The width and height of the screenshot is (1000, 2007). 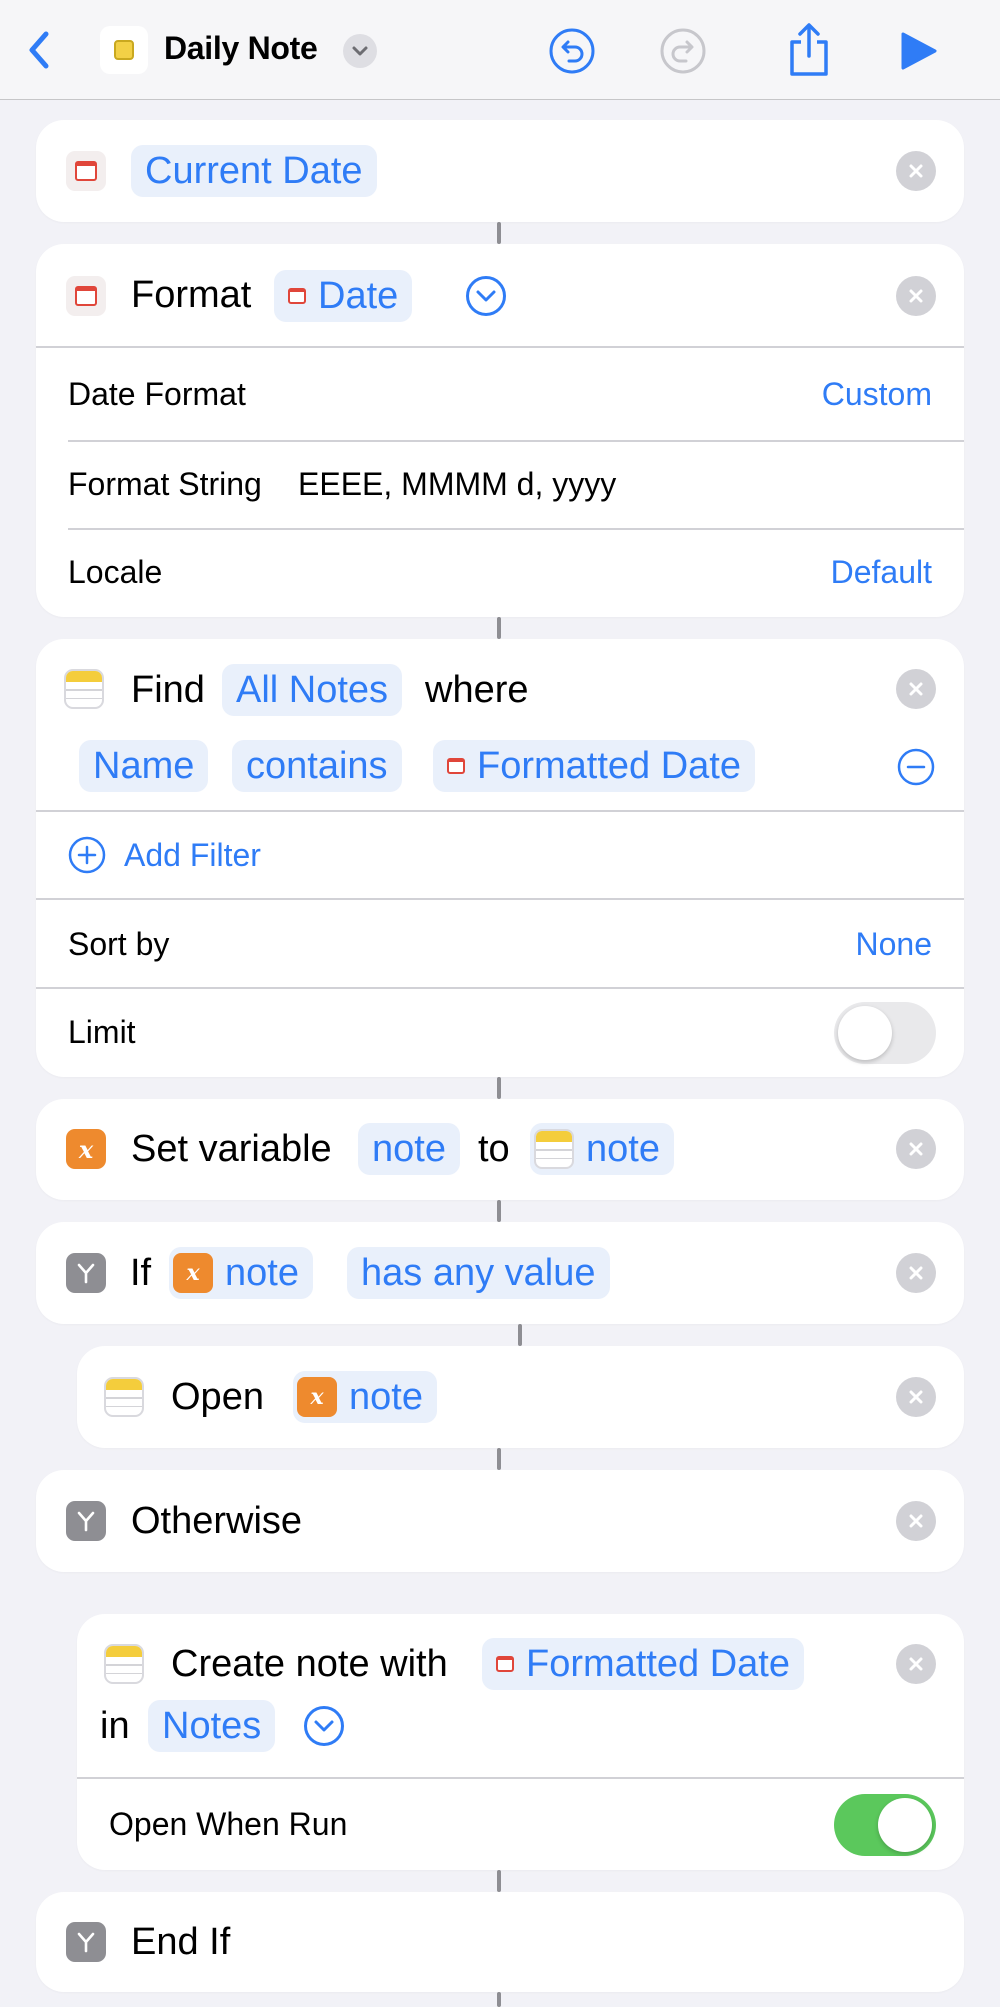 I want to click on date-format-value: Custom, so click(x=877, y=394).